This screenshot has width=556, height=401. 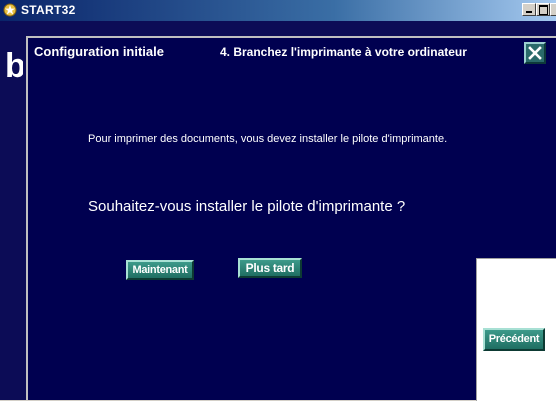 I want to click on install-later-button: Plus tard, so click(x=270, y=268).